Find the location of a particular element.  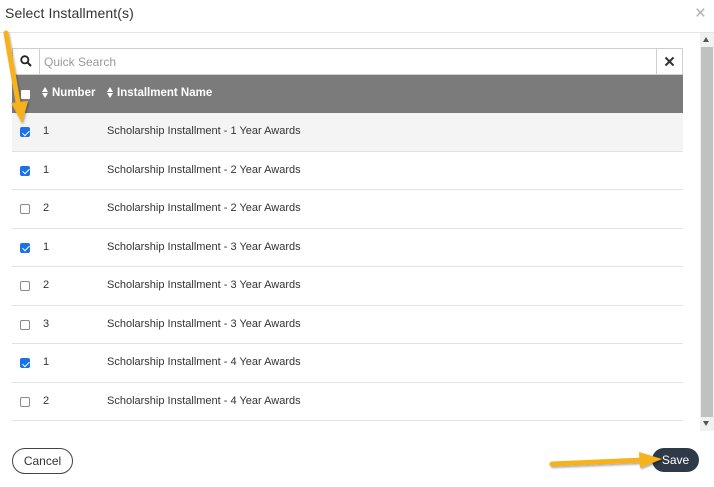

quick-search-bar is located at coordinates (347, 61).